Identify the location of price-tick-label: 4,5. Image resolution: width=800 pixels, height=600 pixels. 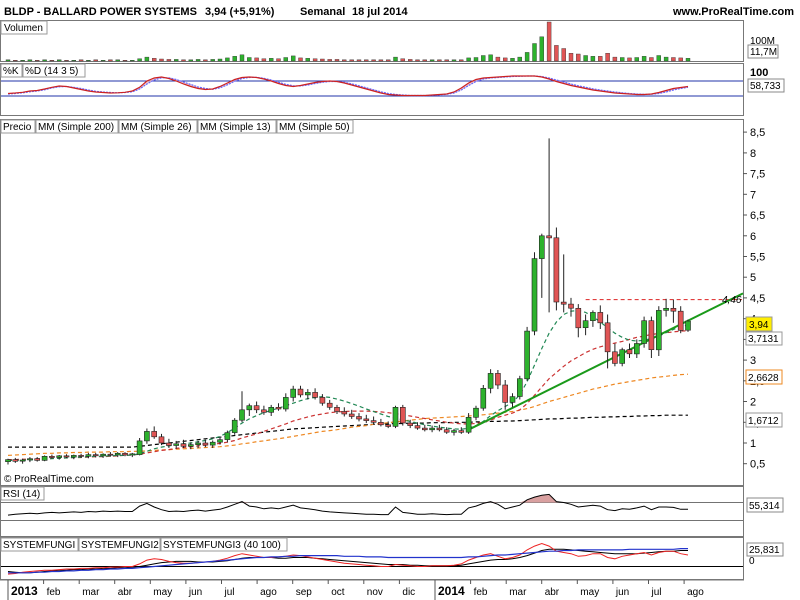
(757, 299).